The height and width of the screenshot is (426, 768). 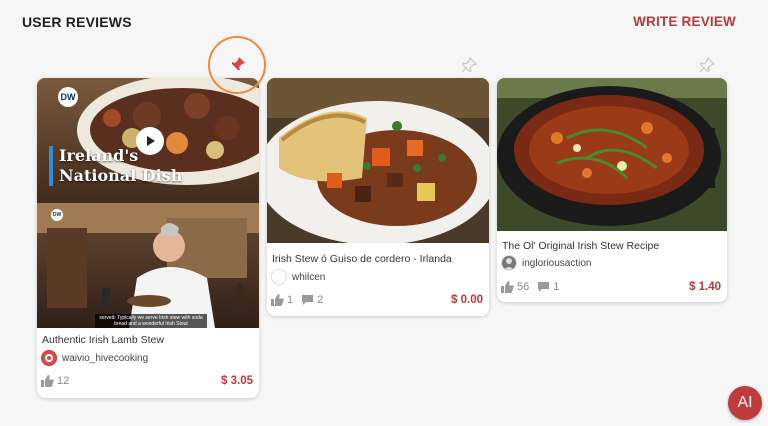 I want to click on card-stats: 12, so click(x=59, y=381).